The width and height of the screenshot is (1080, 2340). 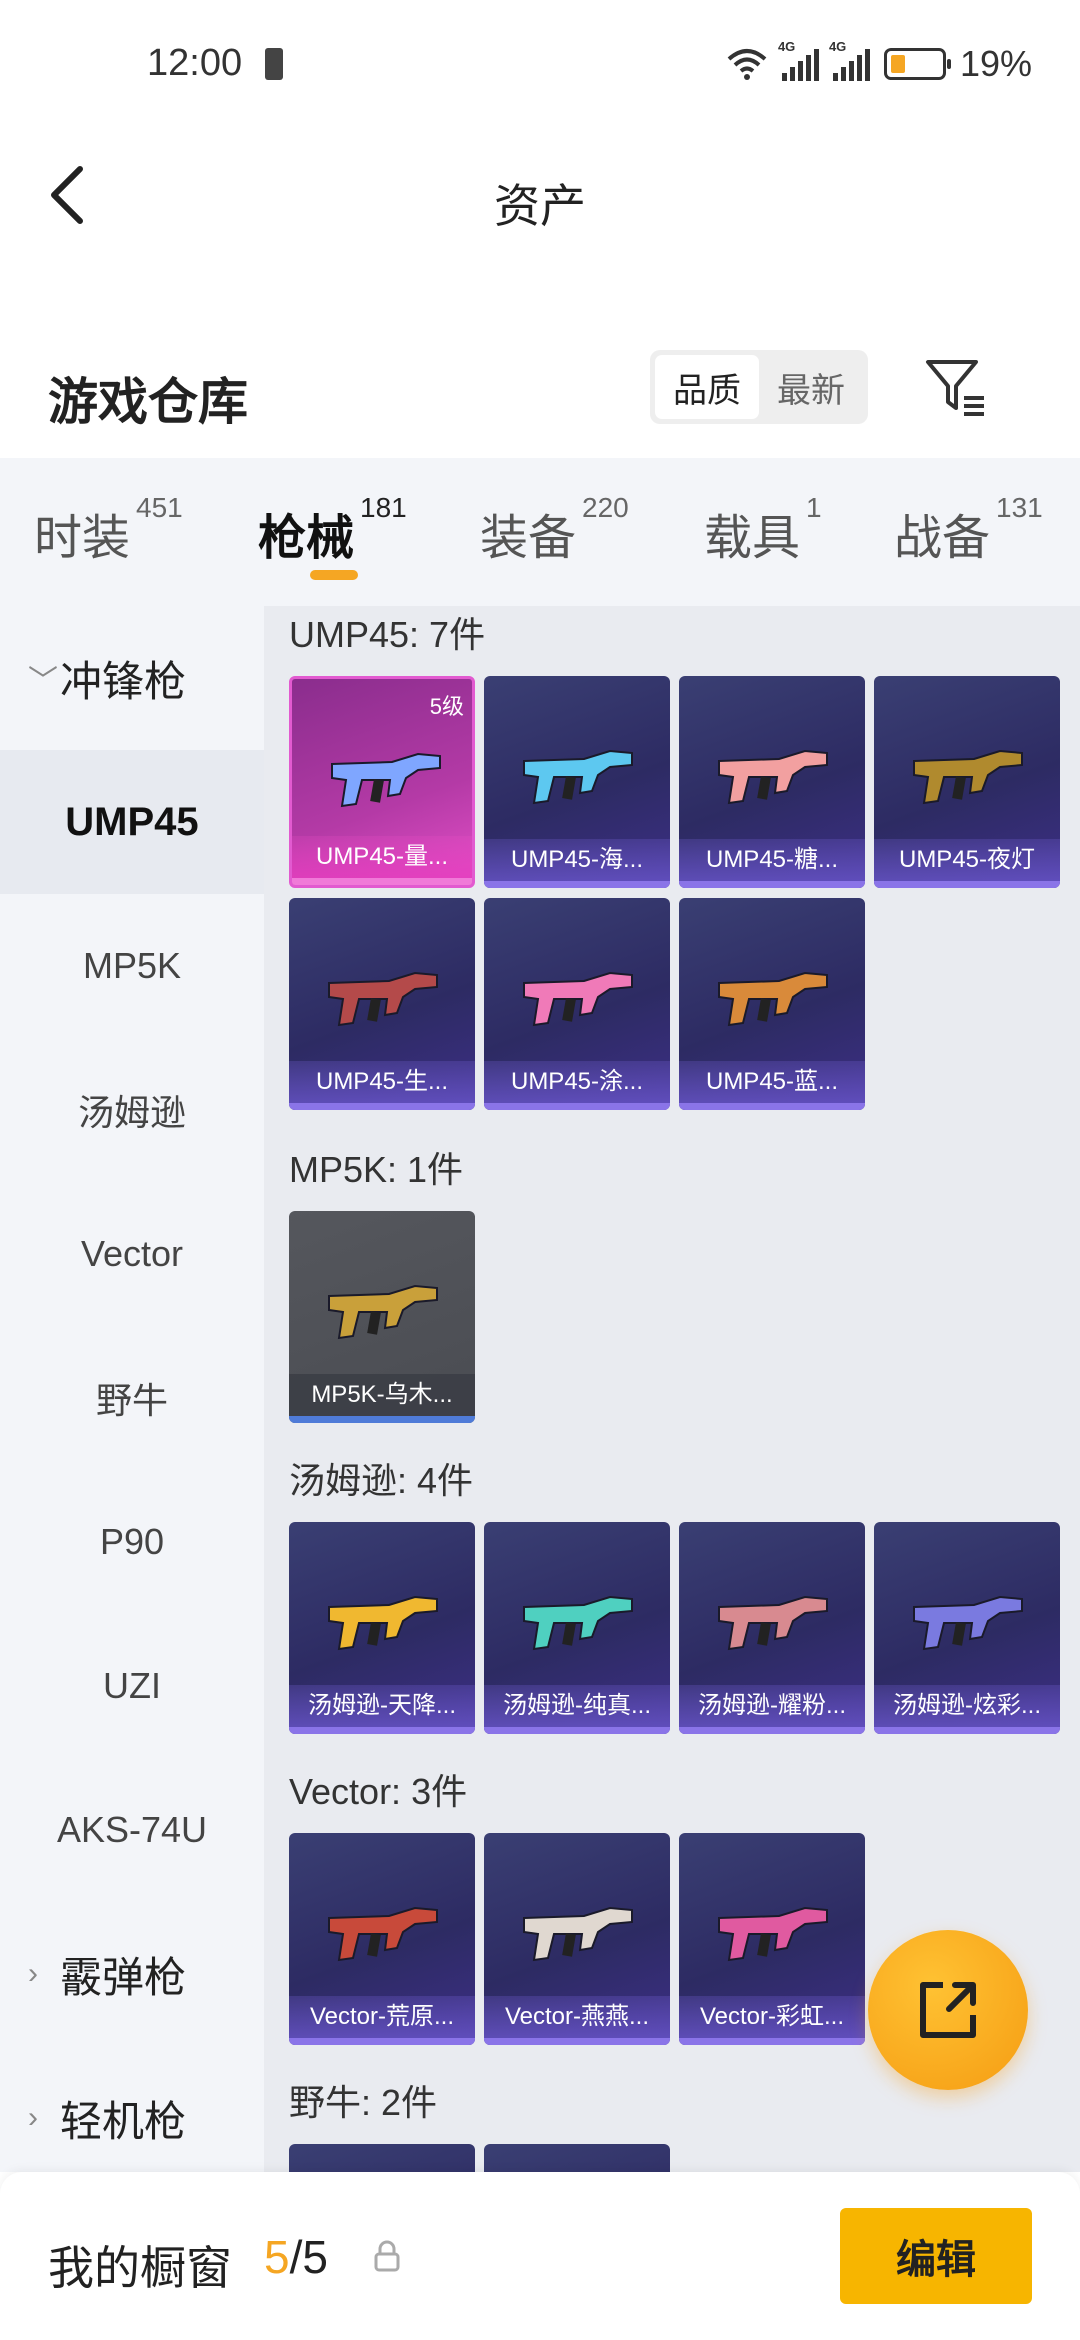 What do you see at coordinates (132, 822) in the screenshot?
I see `sidebar-item-ump45: UMP45` at bounding box center [132, 822].